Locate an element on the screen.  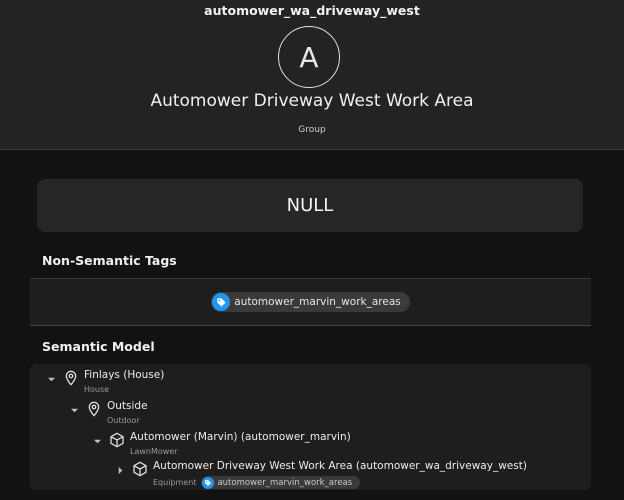
item-name: automower_wa_driveway_west is located at coordinates (312, 10).